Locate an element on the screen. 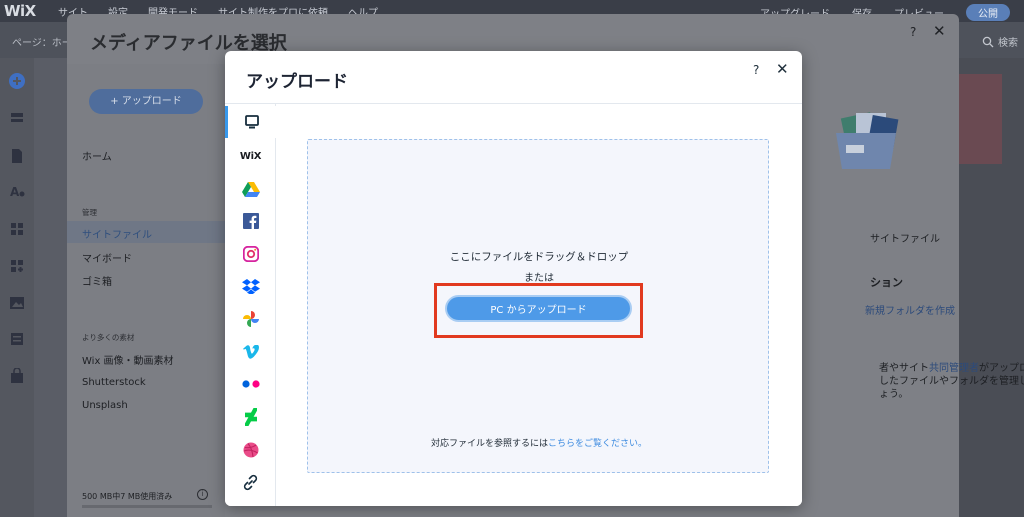 The image size is (1024, 517). sidebar-item-home: ホーム is located at coordinates (97, 155).